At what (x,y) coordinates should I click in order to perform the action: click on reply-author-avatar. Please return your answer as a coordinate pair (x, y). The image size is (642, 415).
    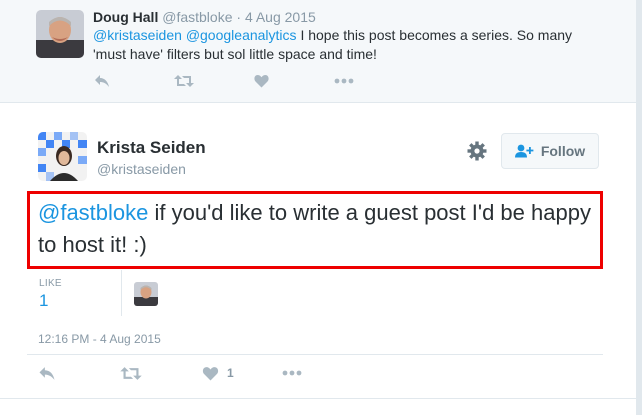
    Looking at the image, I should click on (60, 34).